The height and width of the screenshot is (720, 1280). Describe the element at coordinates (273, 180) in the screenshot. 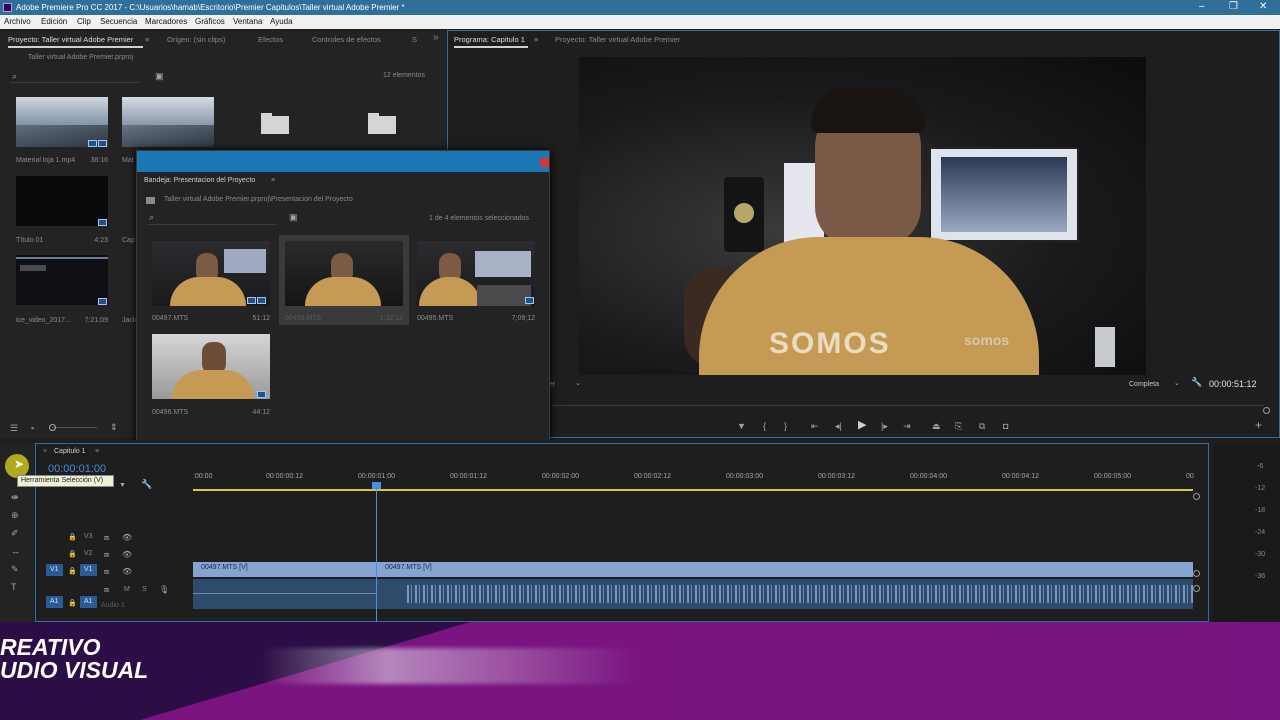

I see `bin-menu-icon: ≡` at that location.